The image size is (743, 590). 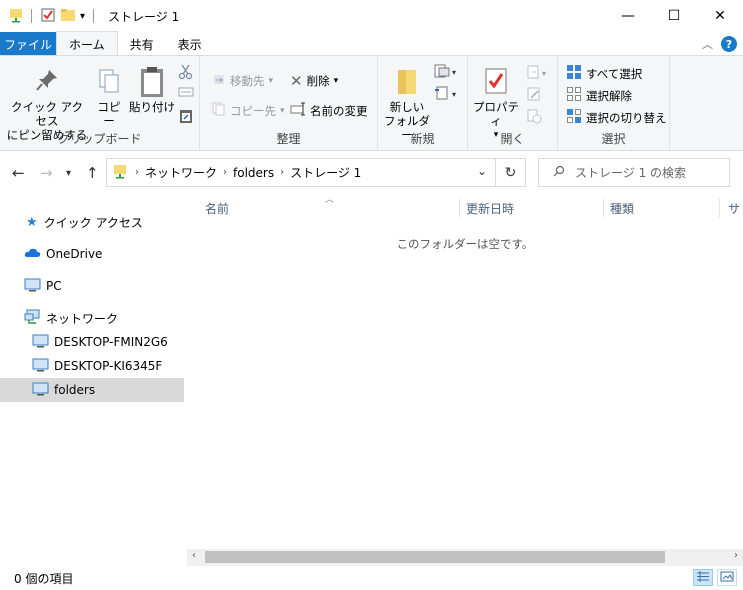 I want to click on refresh-icon: ↻, so click(x=510, y=172).